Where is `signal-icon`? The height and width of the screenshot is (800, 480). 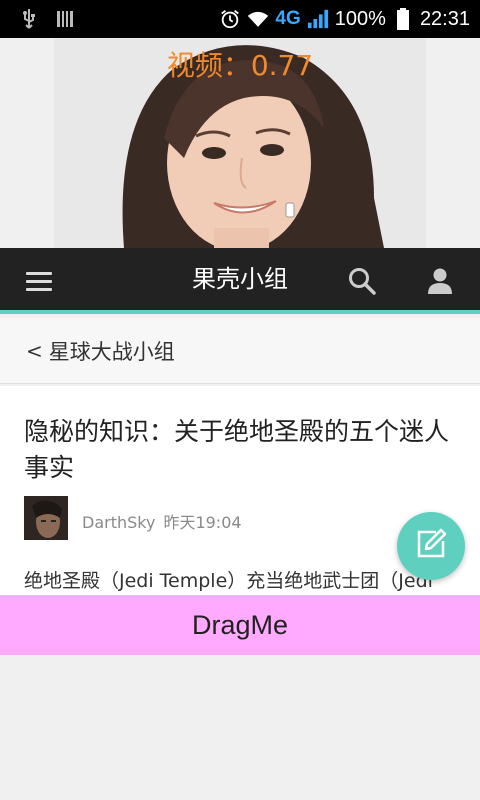
signal-icon is located at coordinates (318, 19).